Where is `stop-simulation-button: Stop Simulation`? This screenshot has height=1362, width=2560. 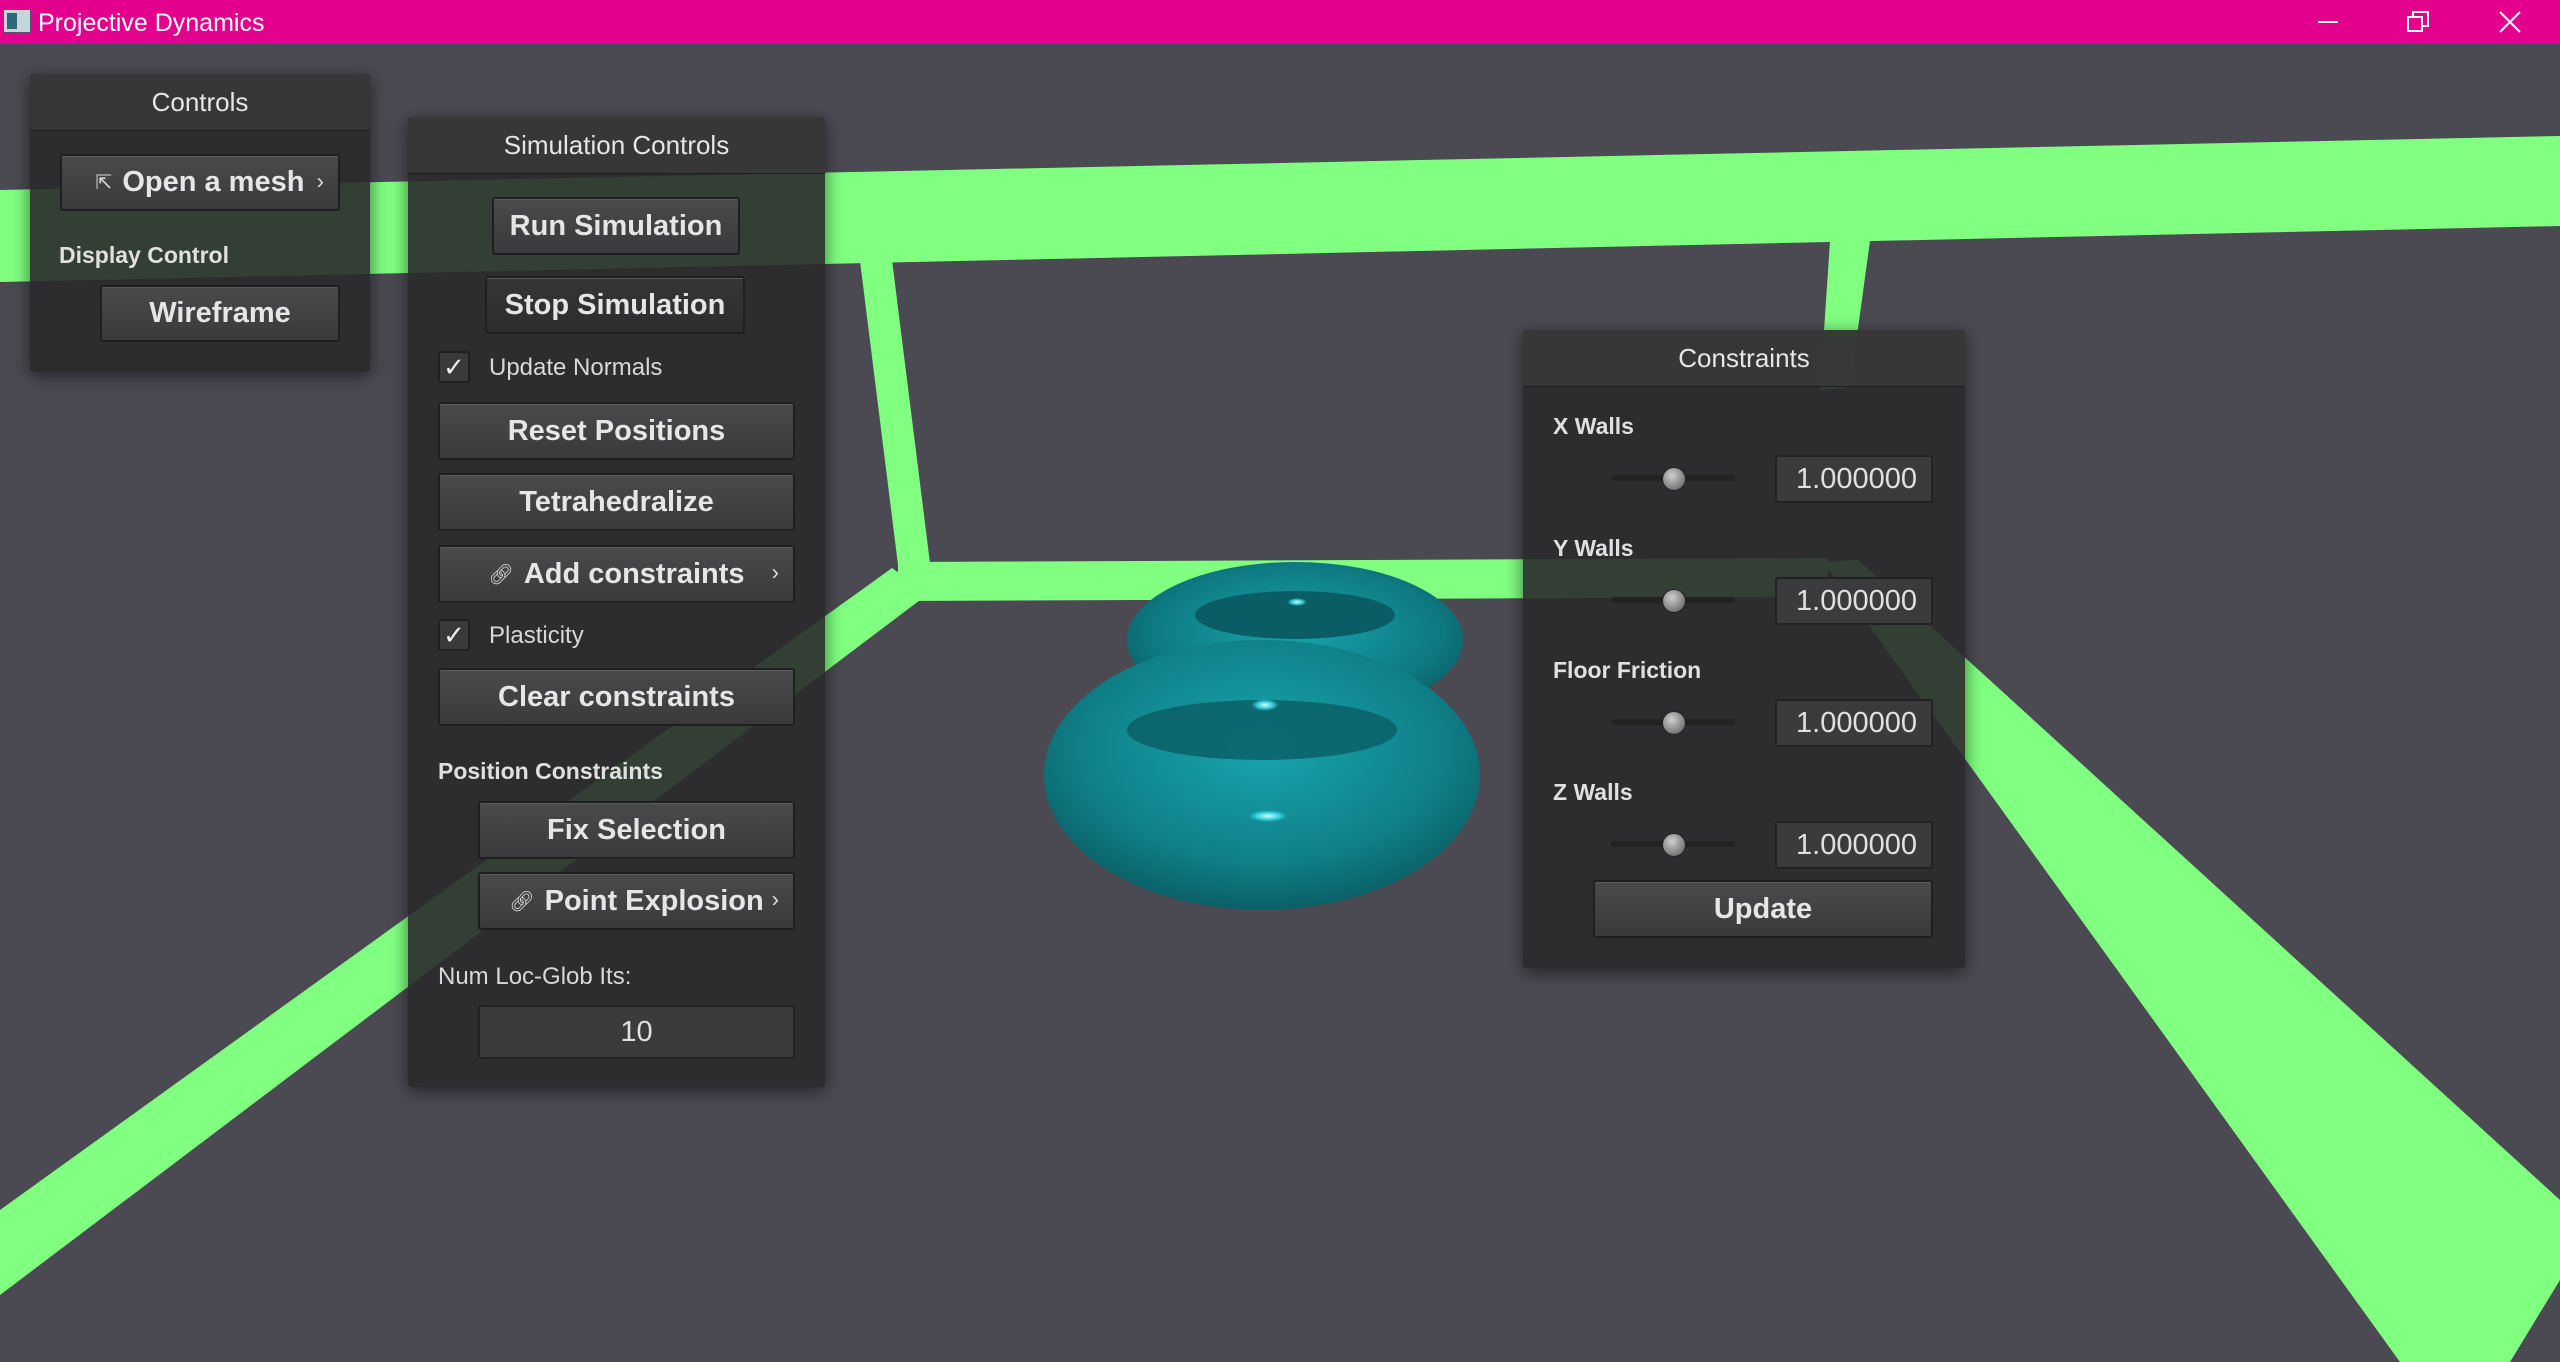
stop-simulation-button: Stop Simulation is located at coordinates (615, 305).